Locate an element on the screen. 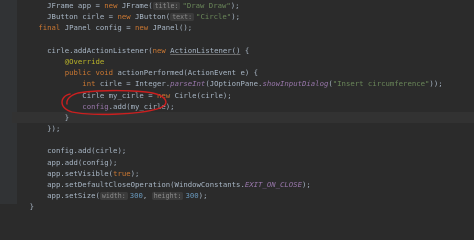 This screenshot has width=474, height=240. code-line: @Override is located at coordinates (243, 61).